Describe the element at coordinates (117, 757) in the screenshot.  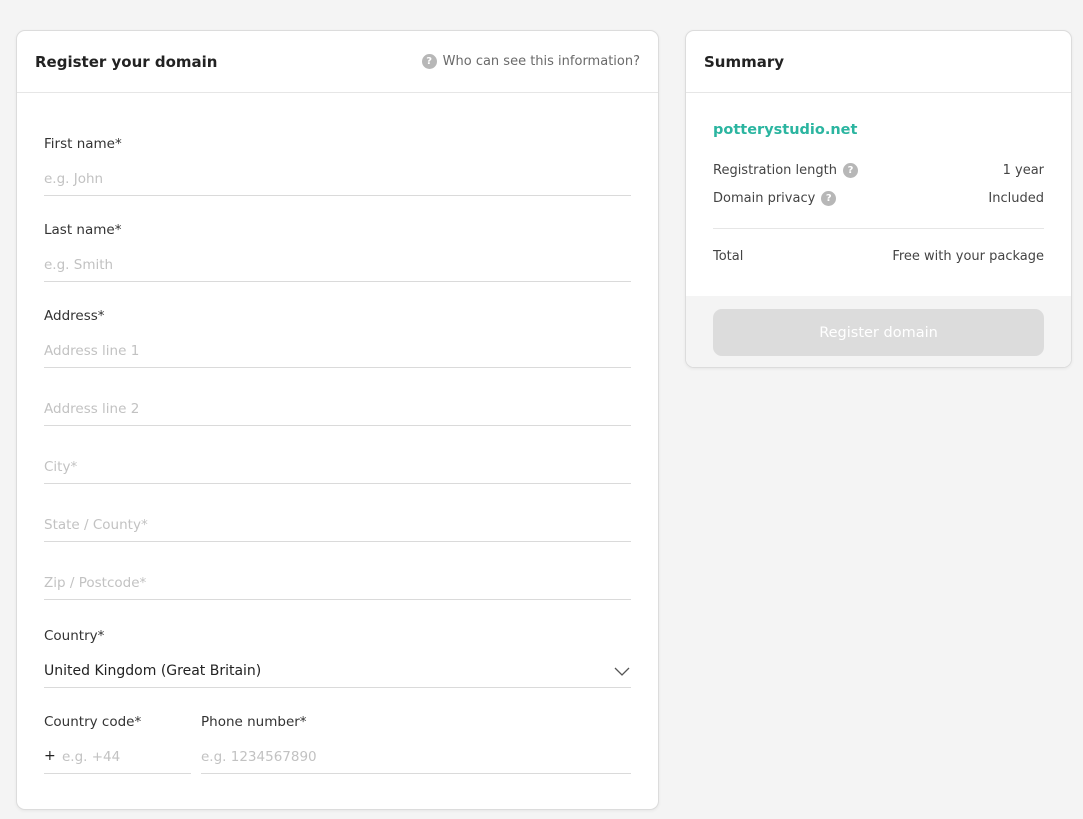
I see `country-code-field` at that location.